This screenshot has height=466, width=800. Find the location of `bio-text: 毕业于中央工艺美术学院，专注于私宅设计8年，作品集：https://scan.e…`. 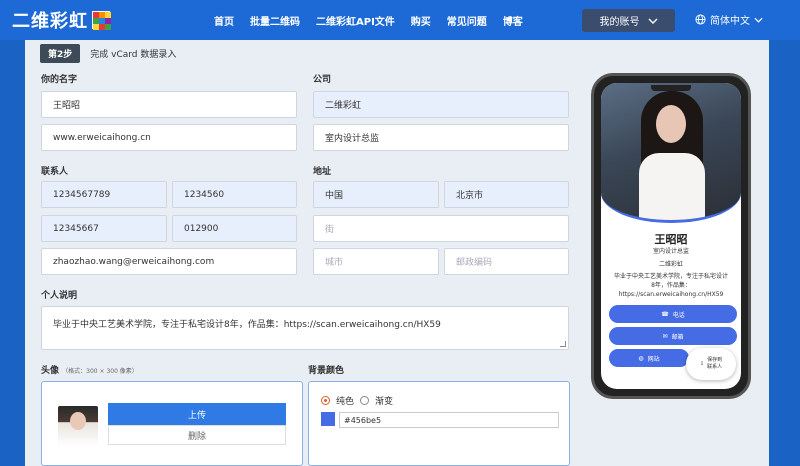

bio-text: 毕业于中央工艺美术学院，专注于私宅设计8年，作品集：https://scan.e… is located at coordinates (247, 325).